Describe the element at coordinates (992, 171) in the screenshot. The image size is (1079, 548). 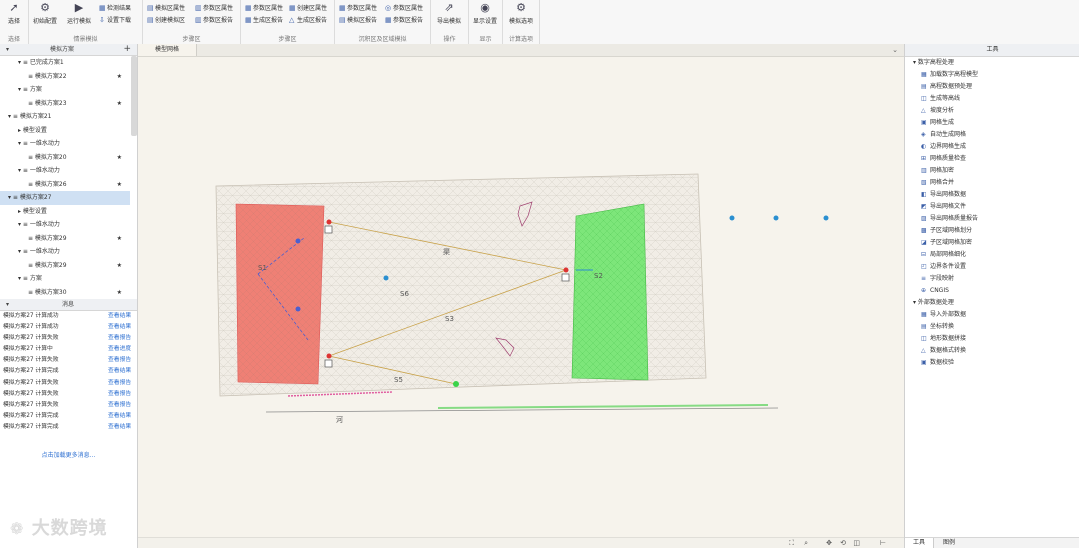
I see `tool-item: ▥ 网格加密` at that location.